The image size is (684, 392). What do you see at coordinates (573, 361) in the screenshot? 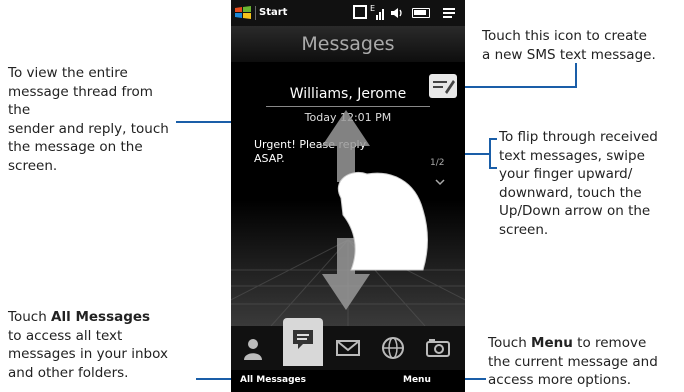
I see `callout-line: the current message and` at bounding box center [573, 361].